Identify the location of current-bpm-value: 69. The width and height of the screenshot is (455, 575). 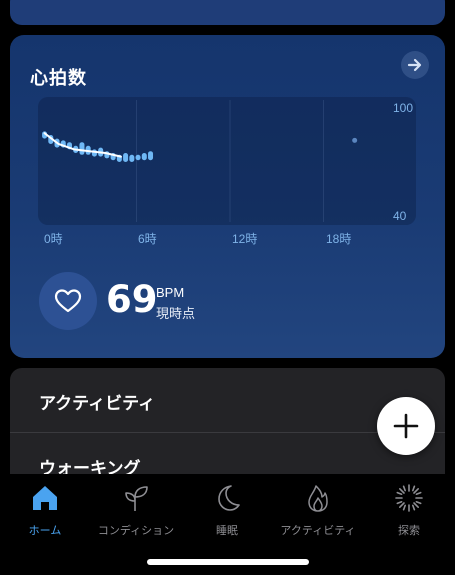
(132, 299).